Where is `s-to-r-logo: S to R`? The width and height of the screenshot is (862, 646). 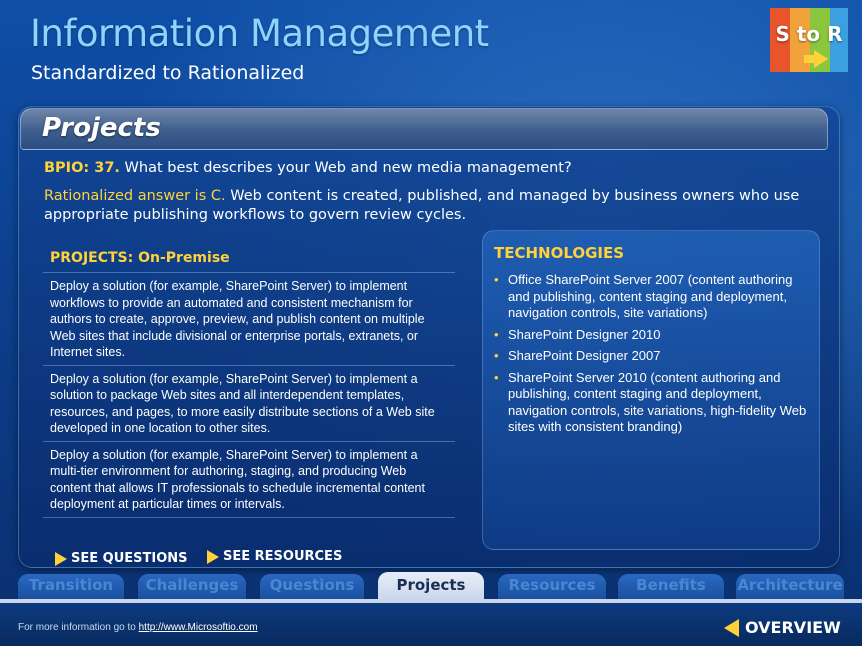
s-to-r-logo: S to R is located at coordinates (809, 40).